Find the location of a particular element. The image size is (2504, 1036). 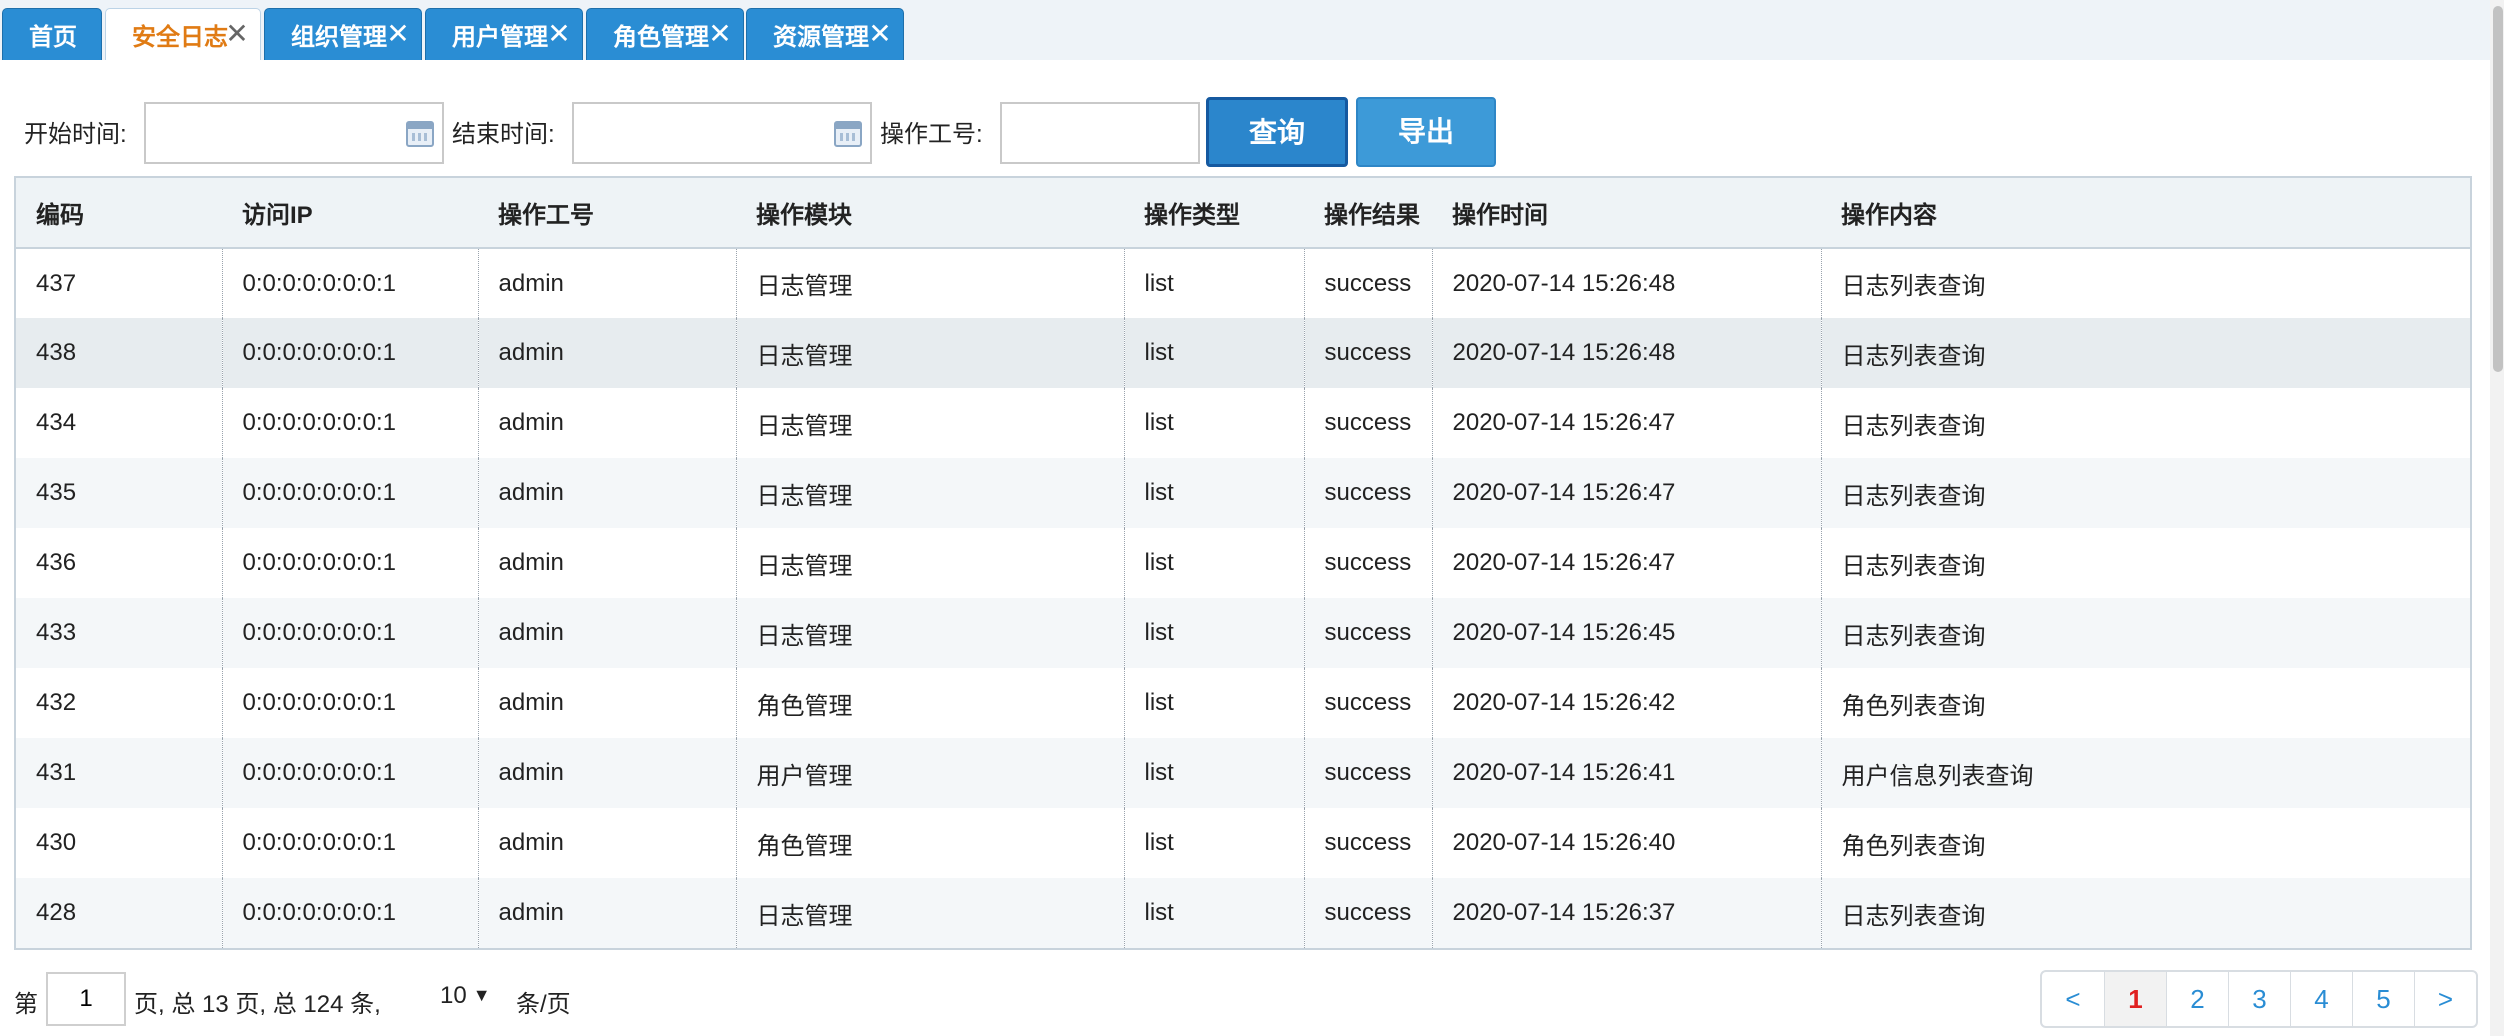

column-header: 操作结果 is located at coordinates (1368, 213).